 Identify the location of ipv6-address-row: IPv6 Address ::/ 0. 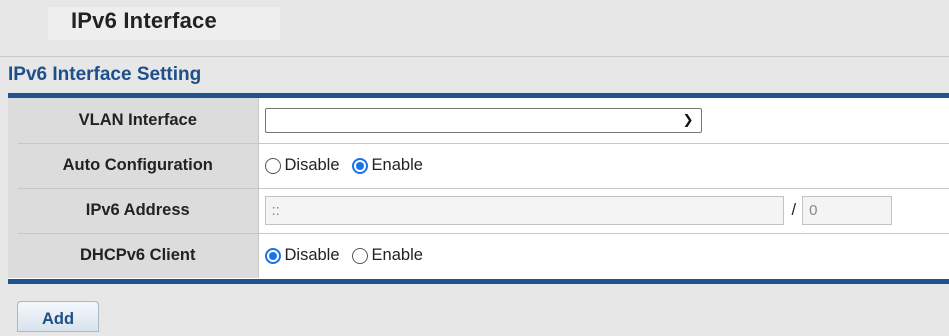
(481, 210).